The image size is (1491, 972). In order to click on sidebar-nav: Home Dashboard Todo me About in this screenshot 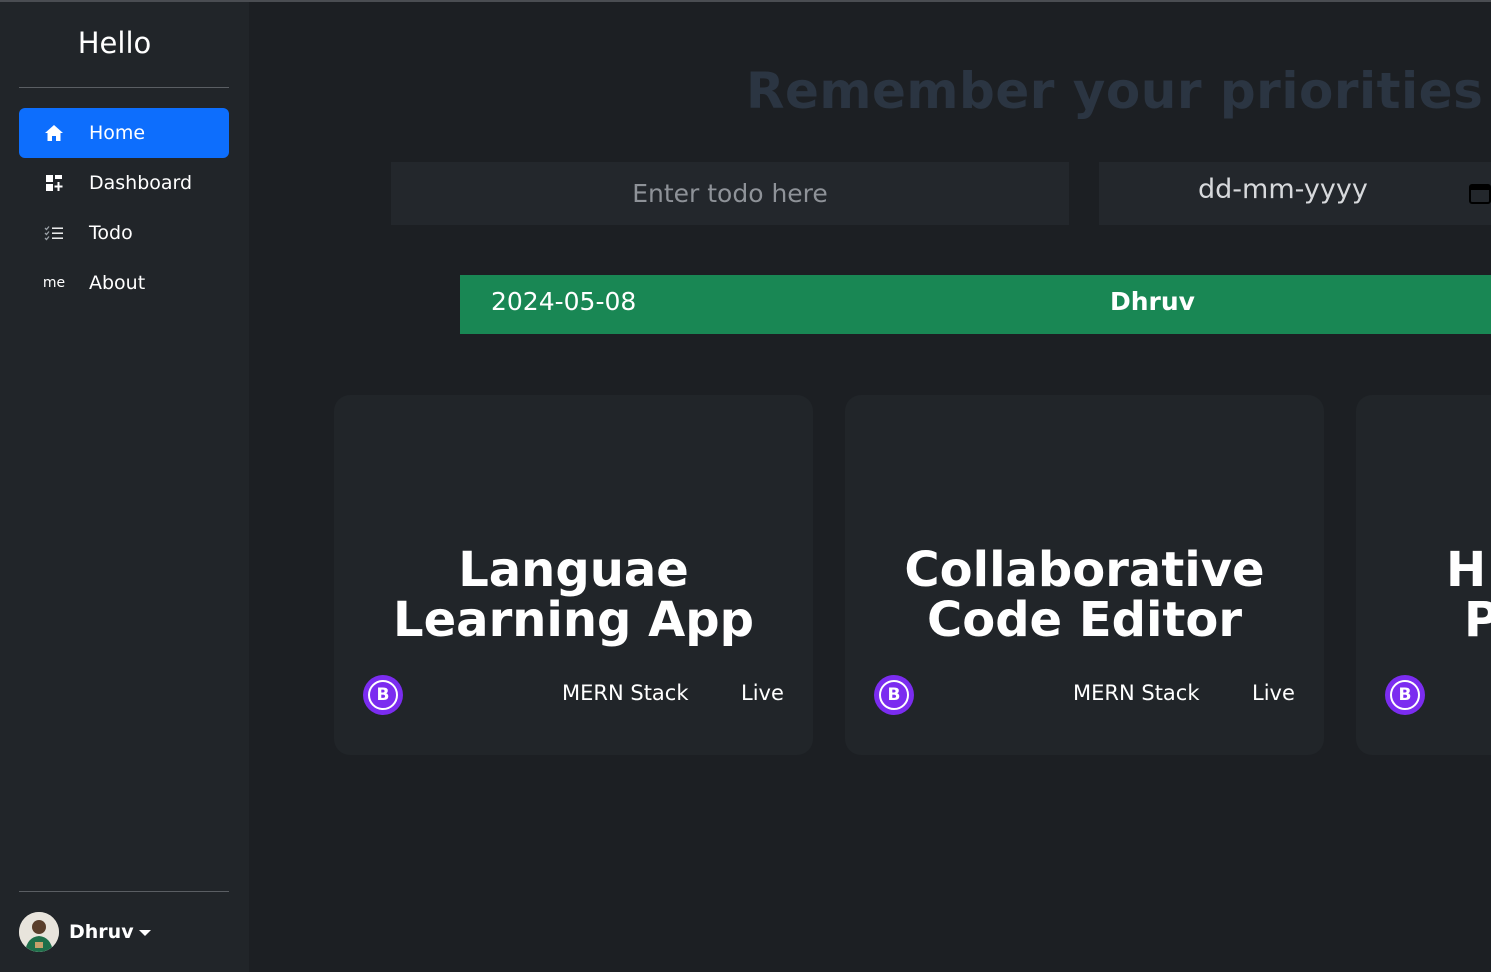, I will do `click(124, 208)`.